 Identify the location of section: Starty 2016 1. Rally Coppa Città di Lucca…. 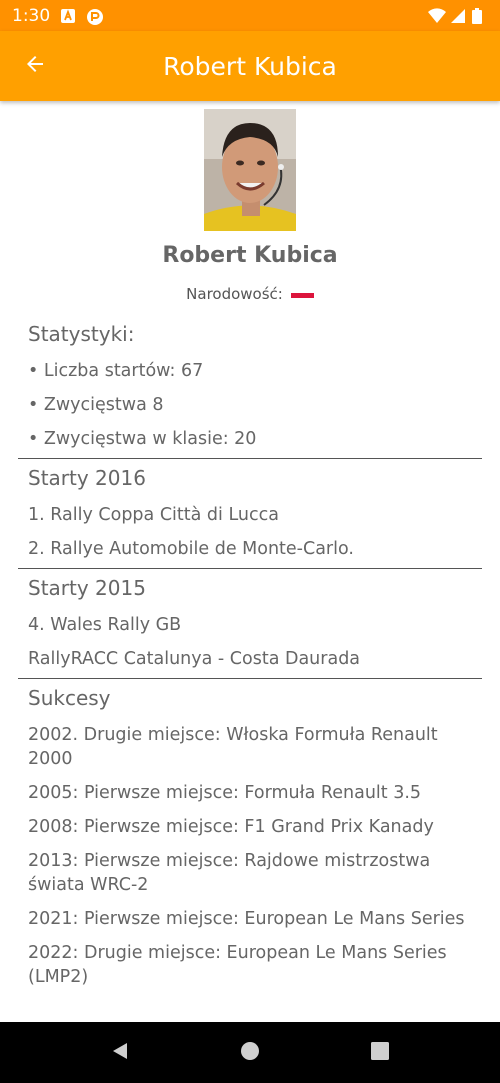
(250, 514).